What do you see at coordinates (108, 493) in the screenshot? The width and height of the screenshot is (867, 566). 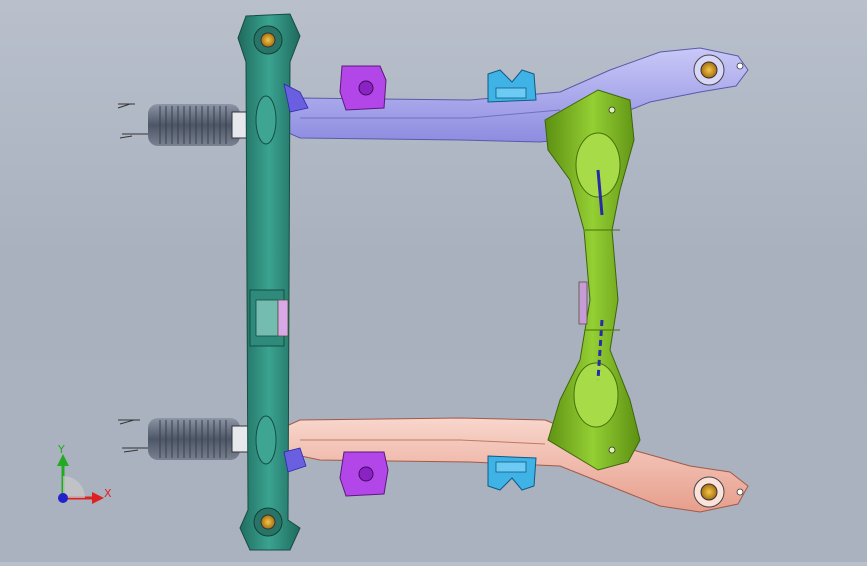 I see `x-axis-label: X` at bounding box center [108, 493].